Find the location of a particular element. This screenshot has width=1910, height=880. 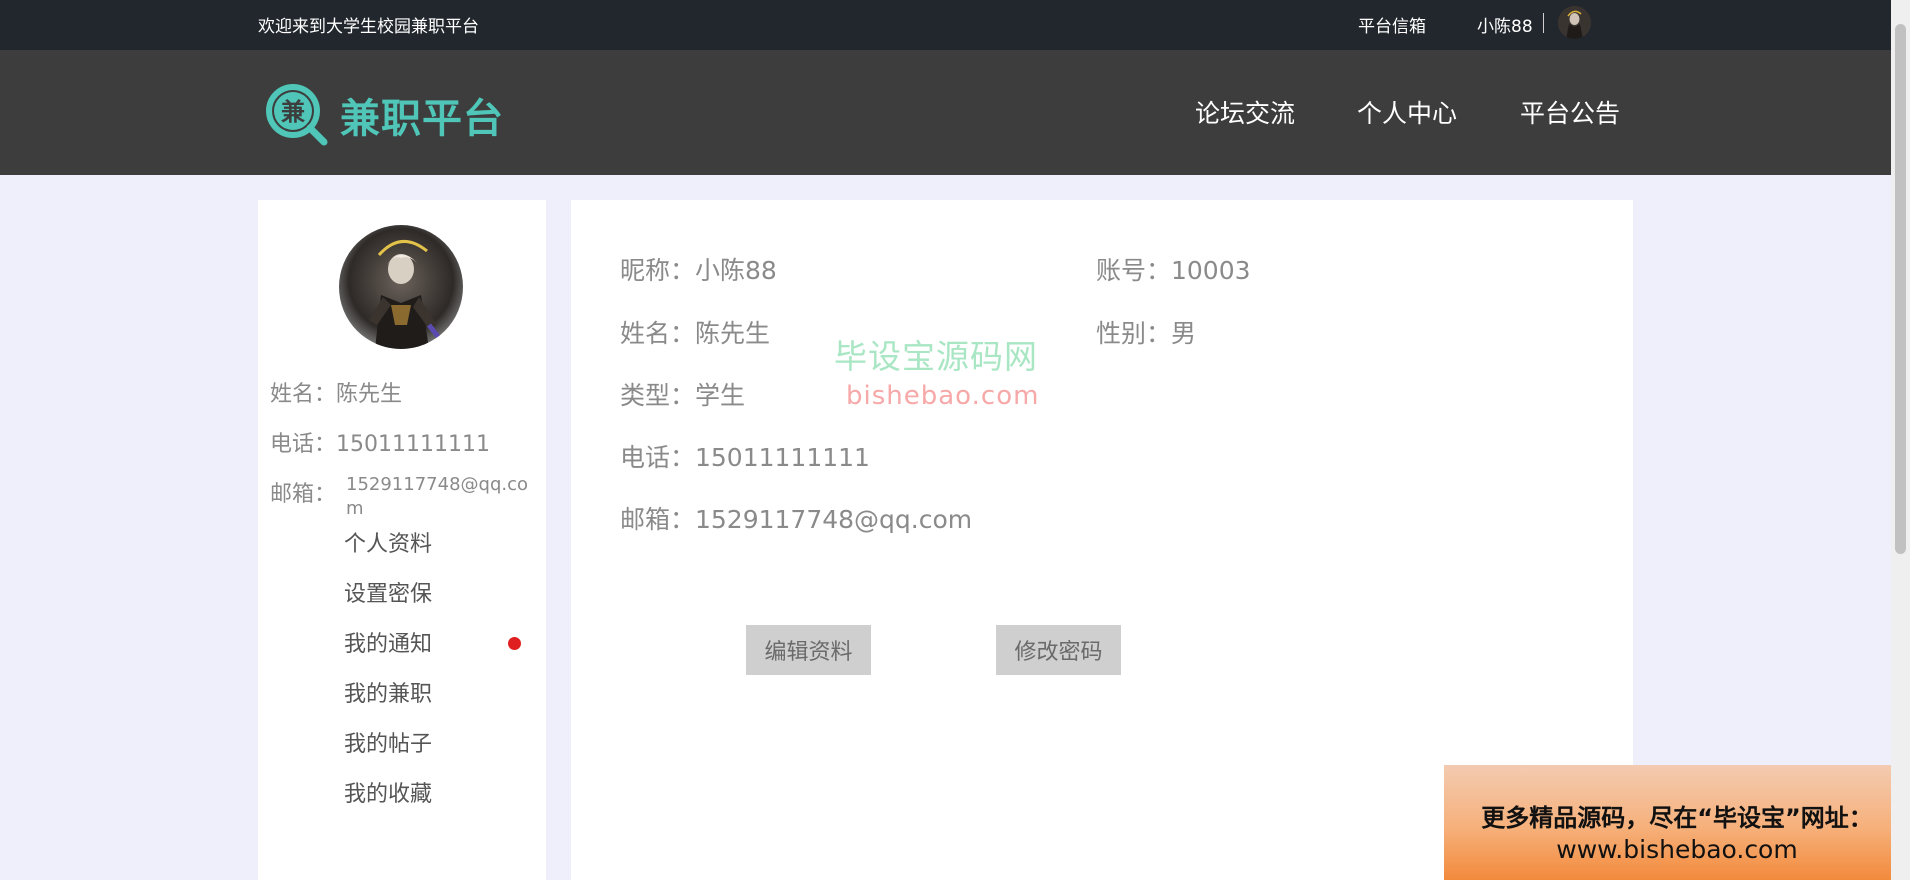

name-value: 陈先生 is located at coordinates (369, 394).